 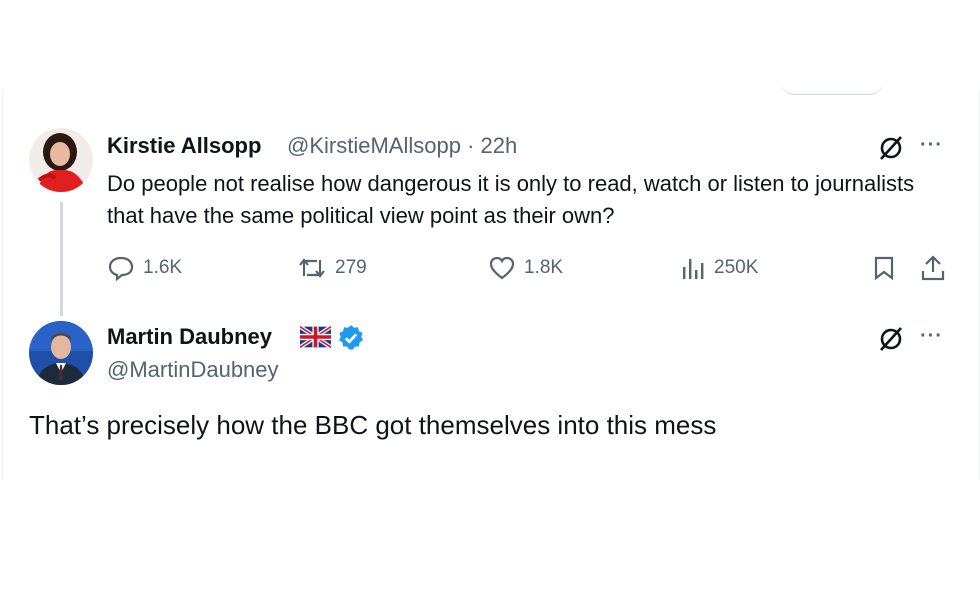 What do you see at coordinates (736, 267) in the screenshot?
I see `views-count: 250K` at bounding box center [736, 267].